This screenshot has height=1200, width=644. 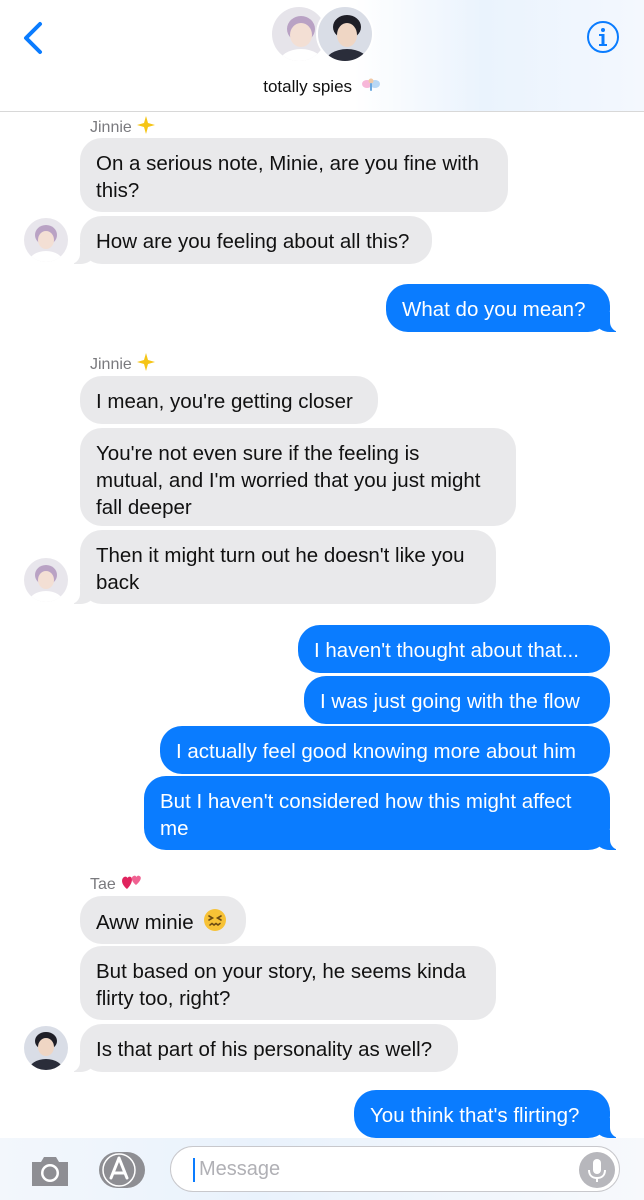 I want to click on sender-name: Tae, so click(x=116, y=884).